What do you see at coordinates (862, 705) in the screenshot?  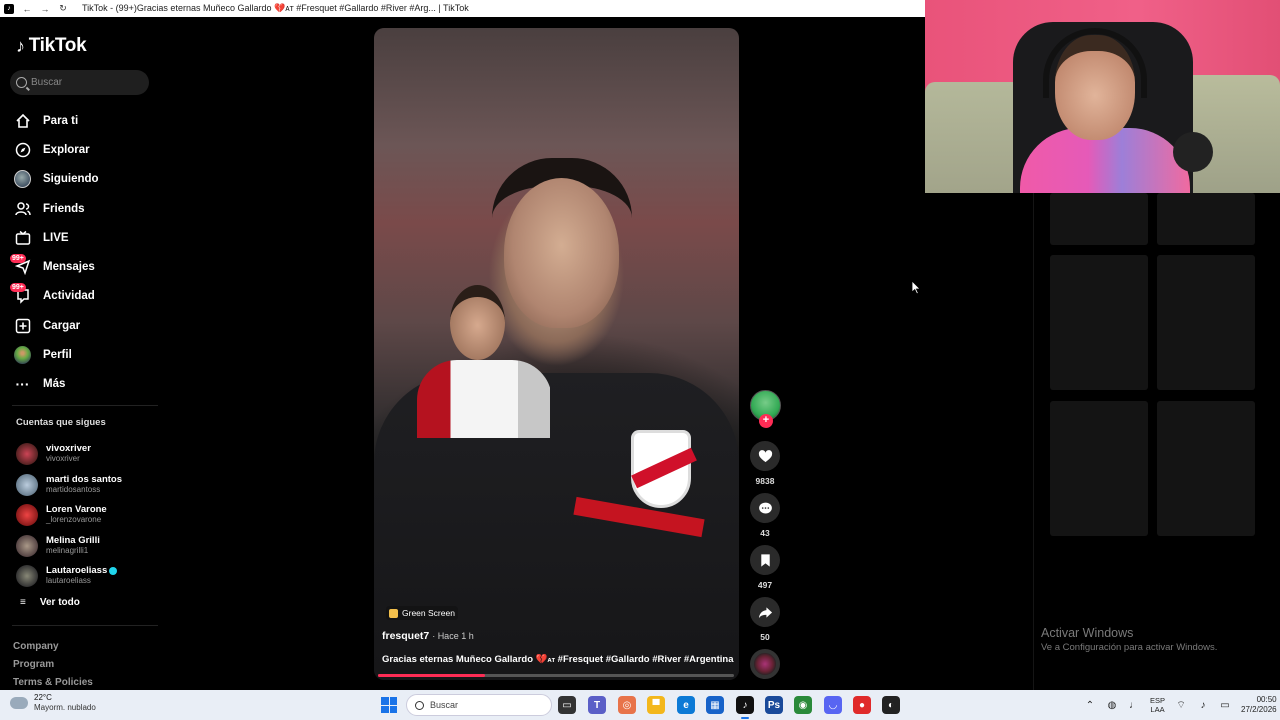 I see `red-app-icon: ●` at bounding box center [862, 705].